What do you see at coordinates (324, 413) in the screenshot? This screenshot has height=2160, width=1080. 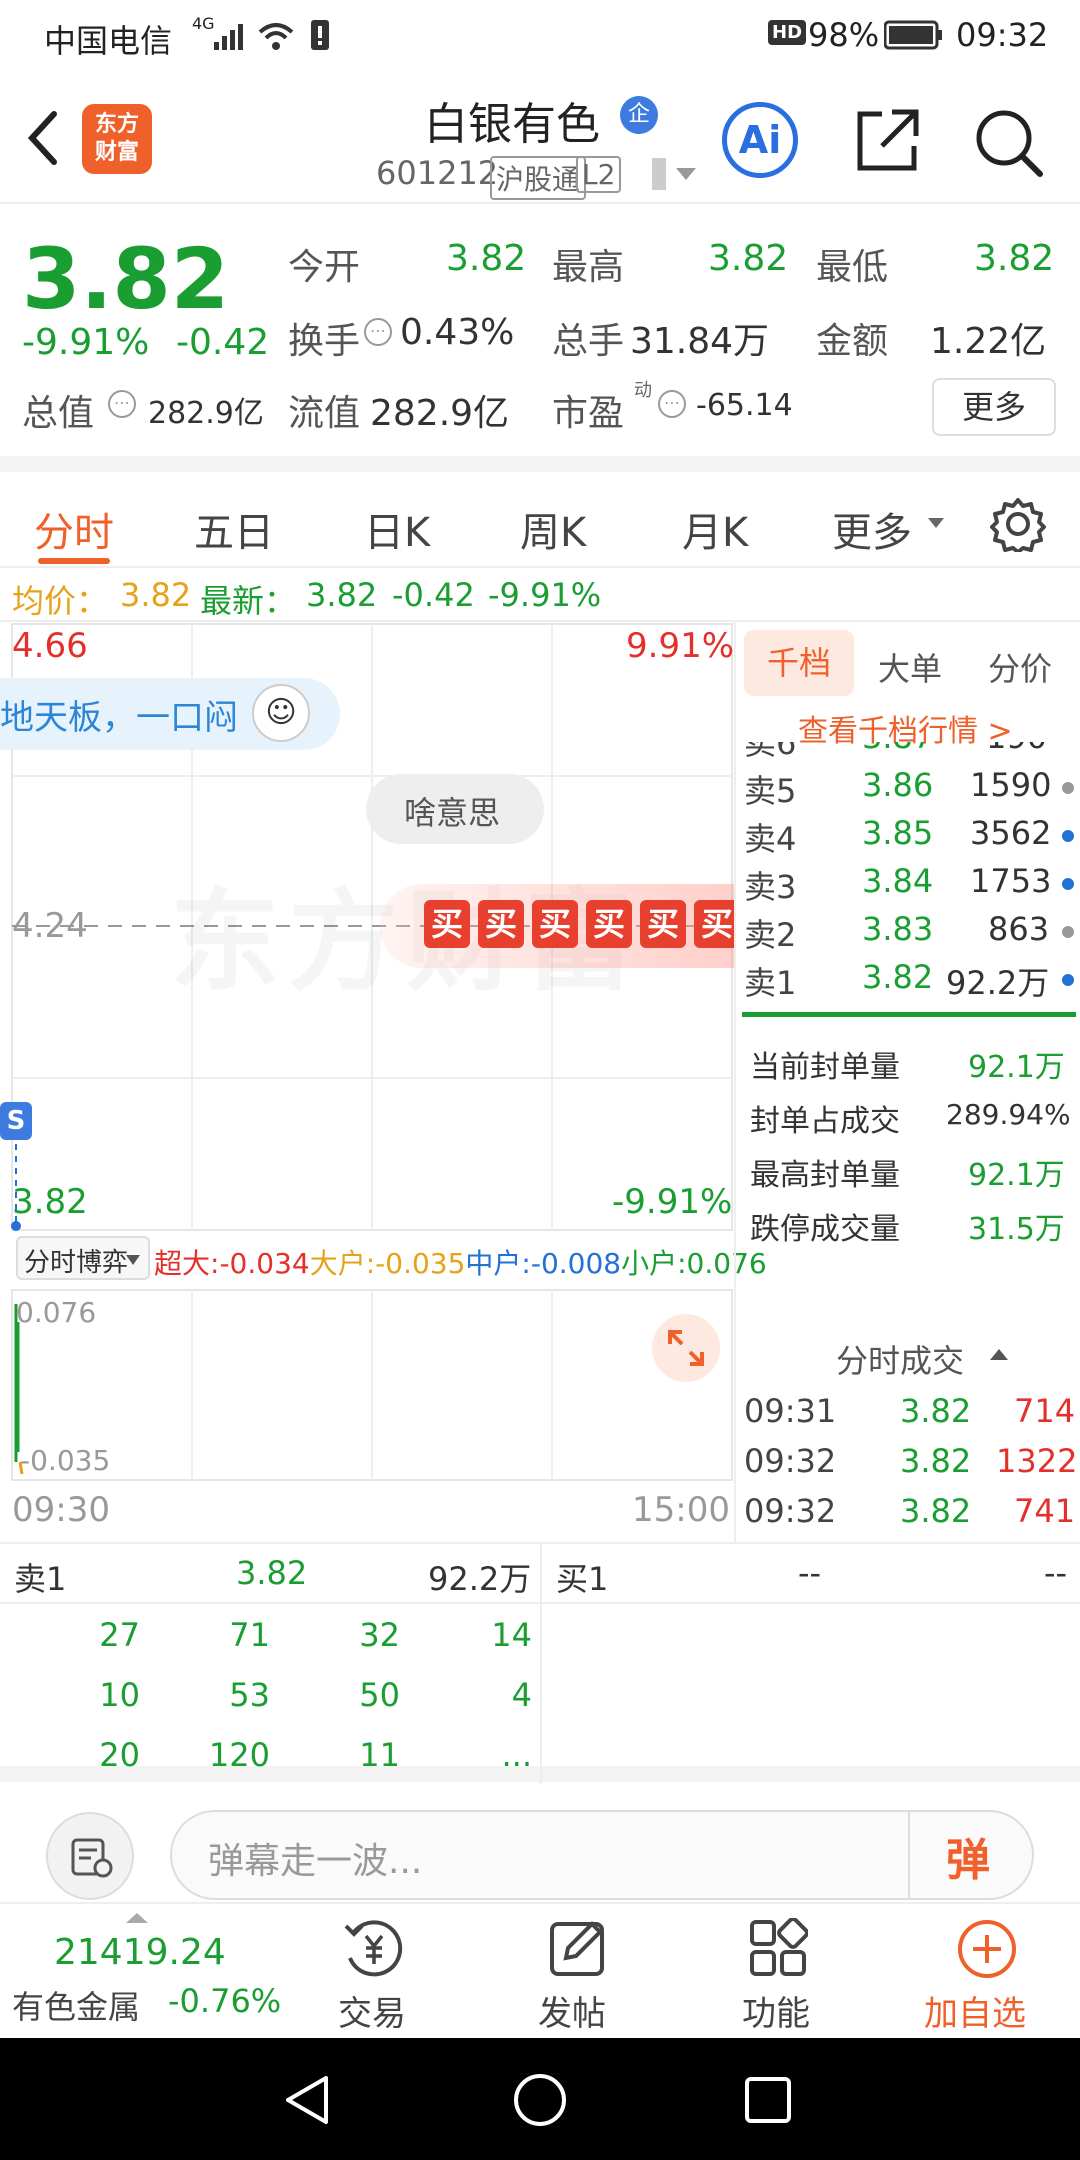 I see `float-label: 流值` at bounding box center [324, 413].